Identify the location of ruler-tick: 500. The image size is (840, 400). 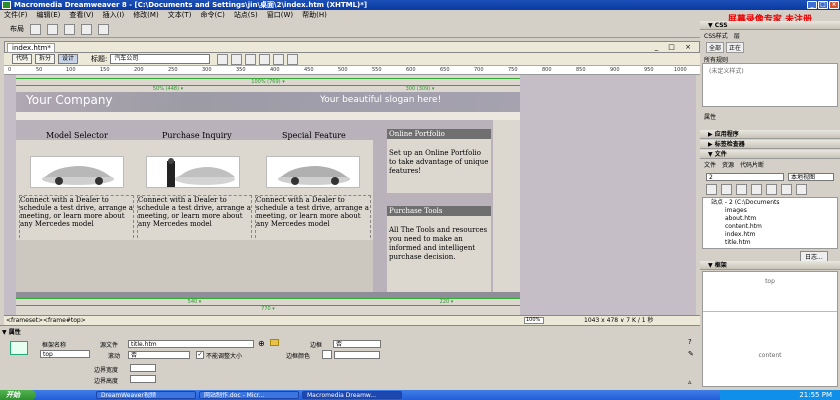
(343, 70).